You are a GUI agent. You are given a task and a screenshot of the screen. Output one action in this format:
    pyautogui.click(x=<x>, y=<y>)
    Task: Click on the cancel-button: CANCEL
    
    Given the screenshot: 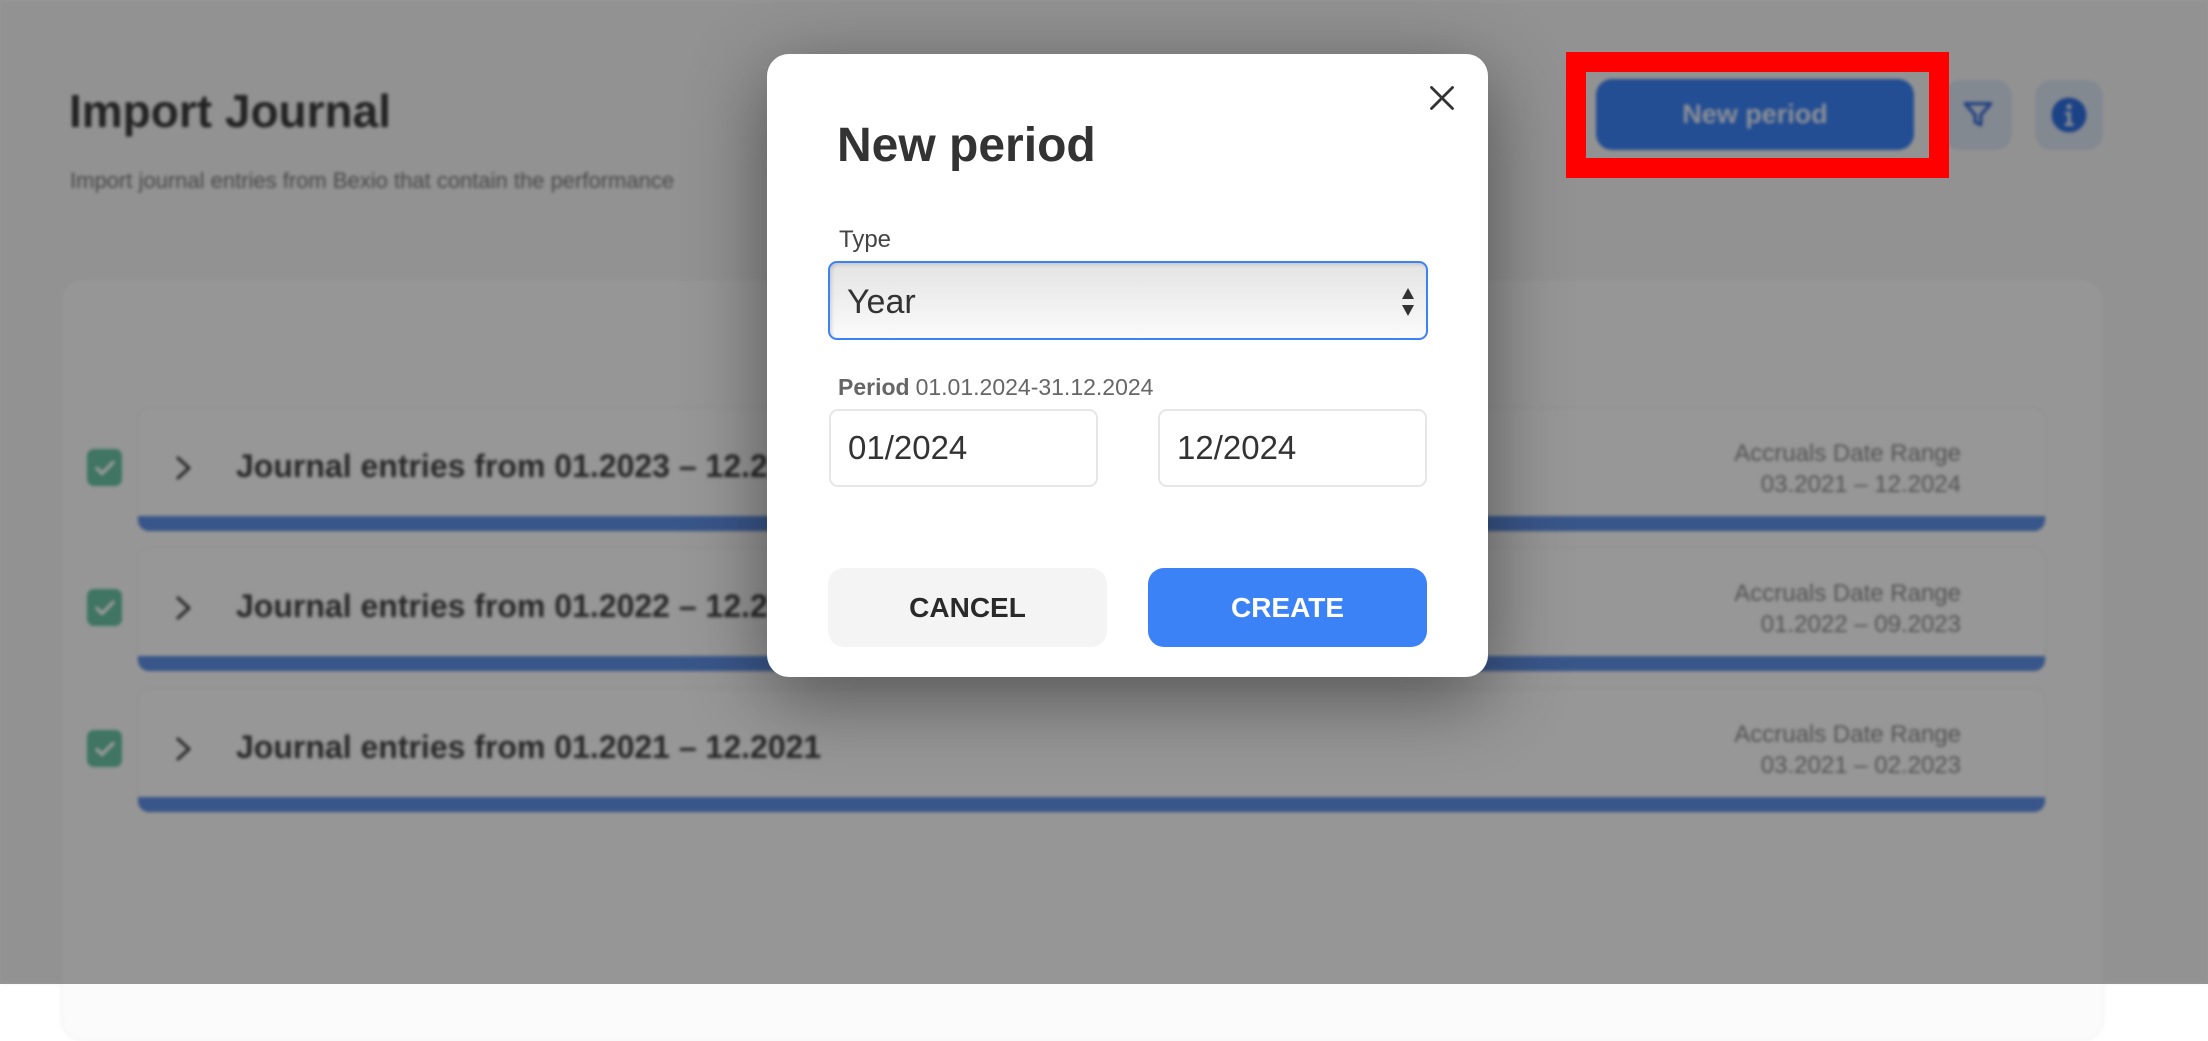 What is the action you would take?
    pyautogui.click(x=967, y=607)
    